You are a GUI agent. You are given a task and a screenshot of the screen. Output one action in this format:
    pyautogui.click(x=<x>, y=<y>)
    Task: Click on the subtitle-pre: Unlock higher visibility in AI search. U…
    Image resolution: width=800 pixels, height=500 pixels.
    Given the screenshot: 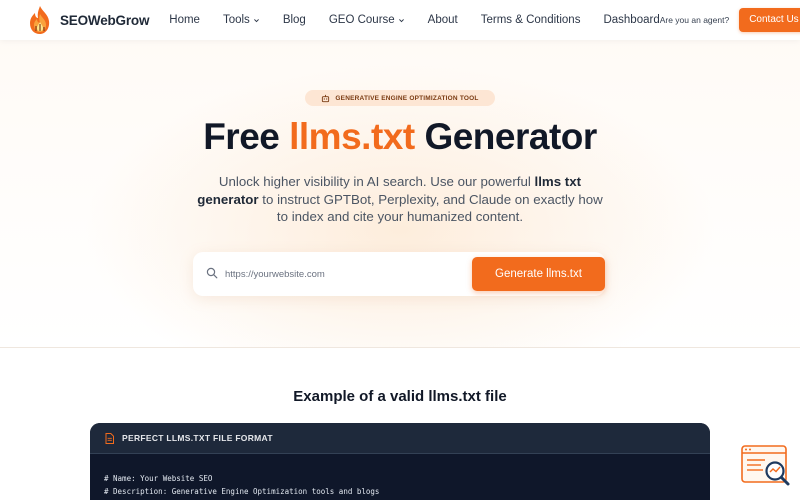 What is the action you would take?
    pyautogui.click(x=374, y=181)
    